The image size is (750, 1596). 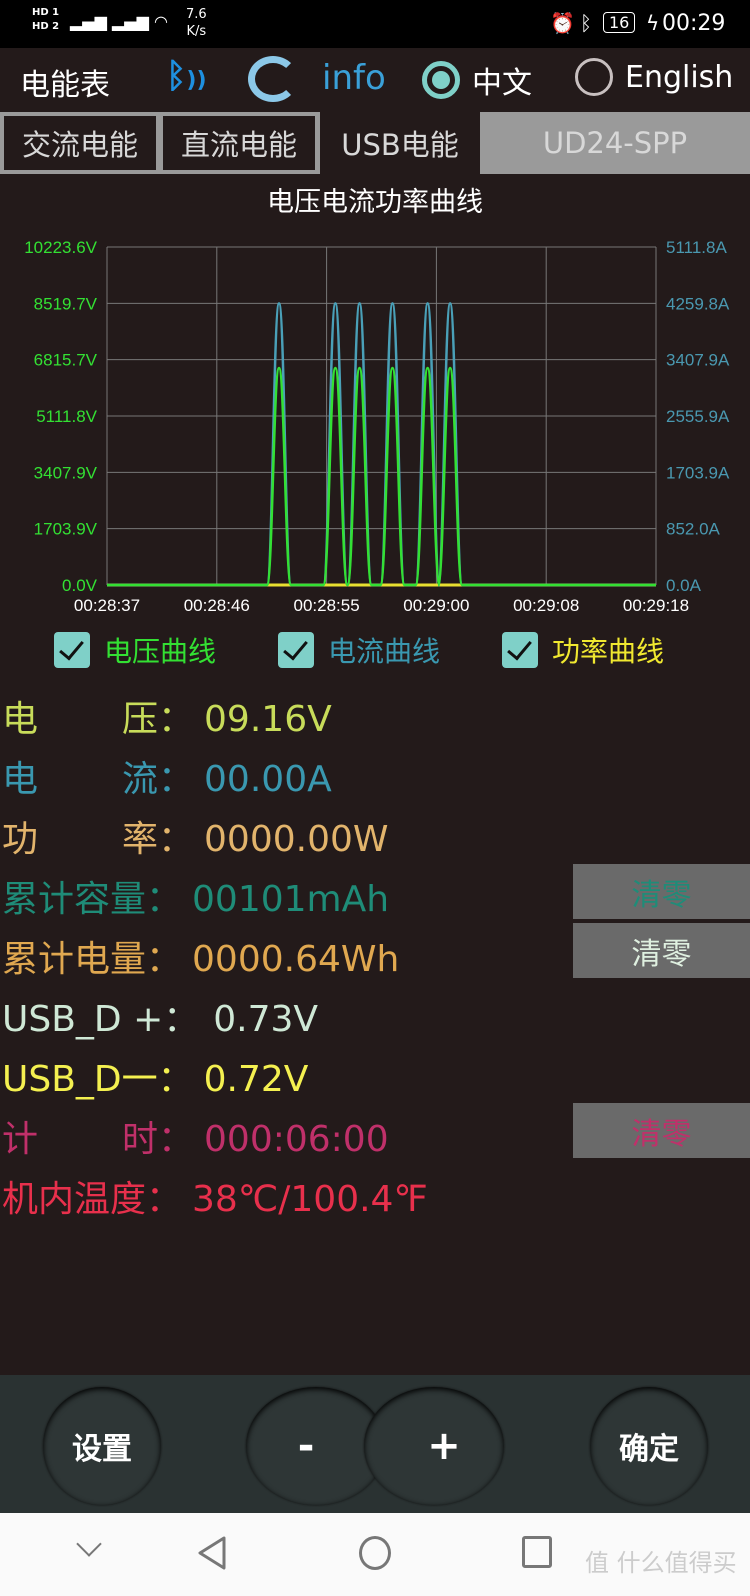 I want to click on clear-capacity-button: 清零, so click(x=661, y=891).